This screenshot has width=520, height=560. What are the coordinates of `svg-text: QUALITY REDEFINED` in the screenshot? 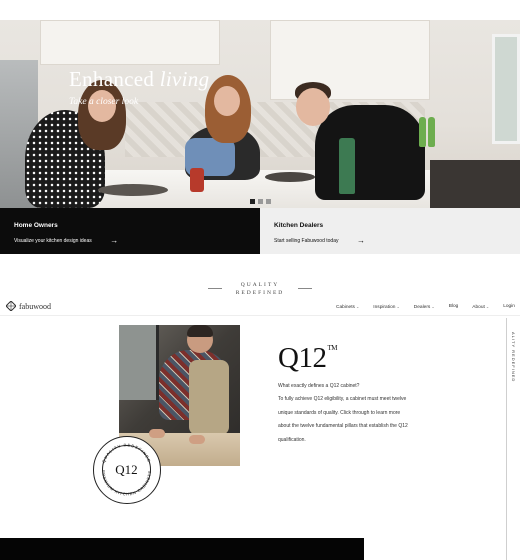 It's located at (126, 452).